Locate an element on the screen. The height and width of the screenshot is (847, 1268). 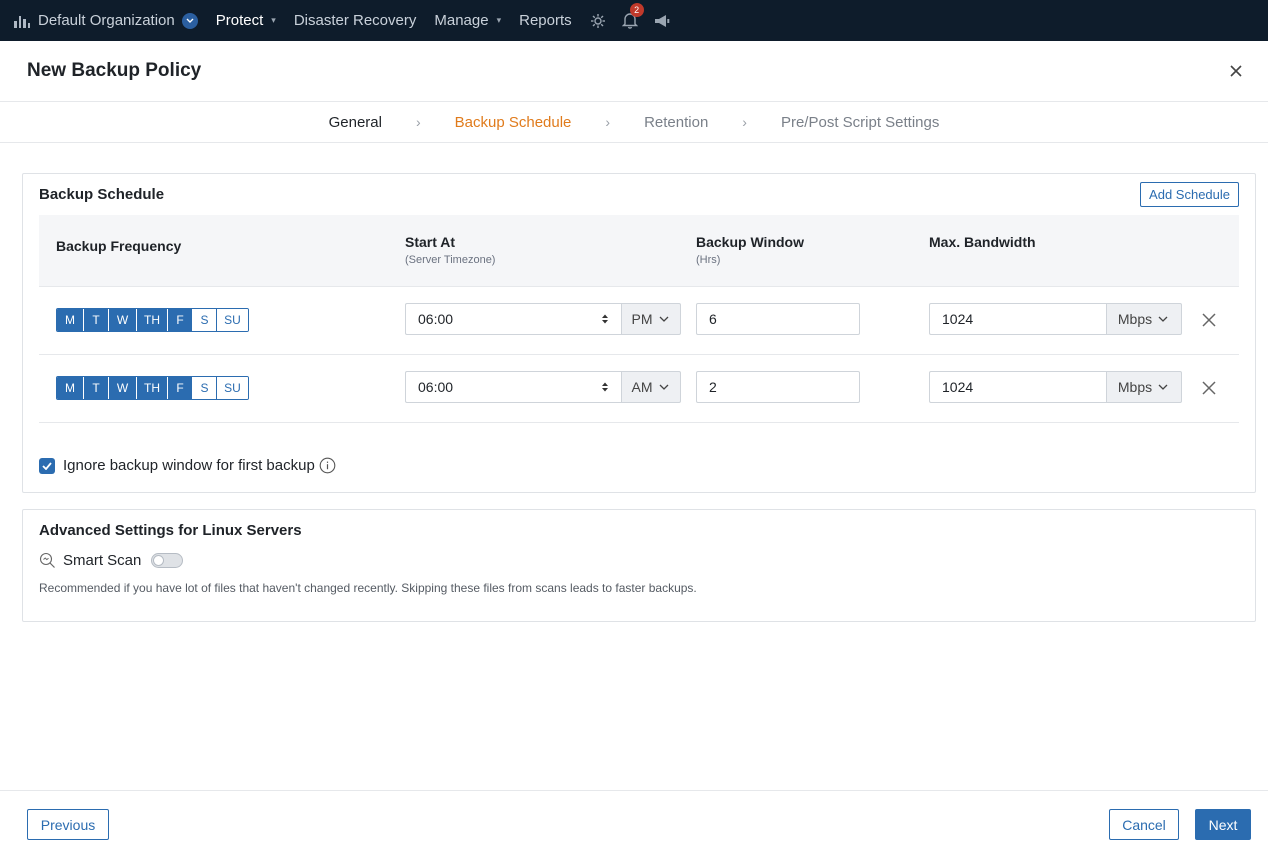
bar-chart-icon is located at coordinates (22, 21).